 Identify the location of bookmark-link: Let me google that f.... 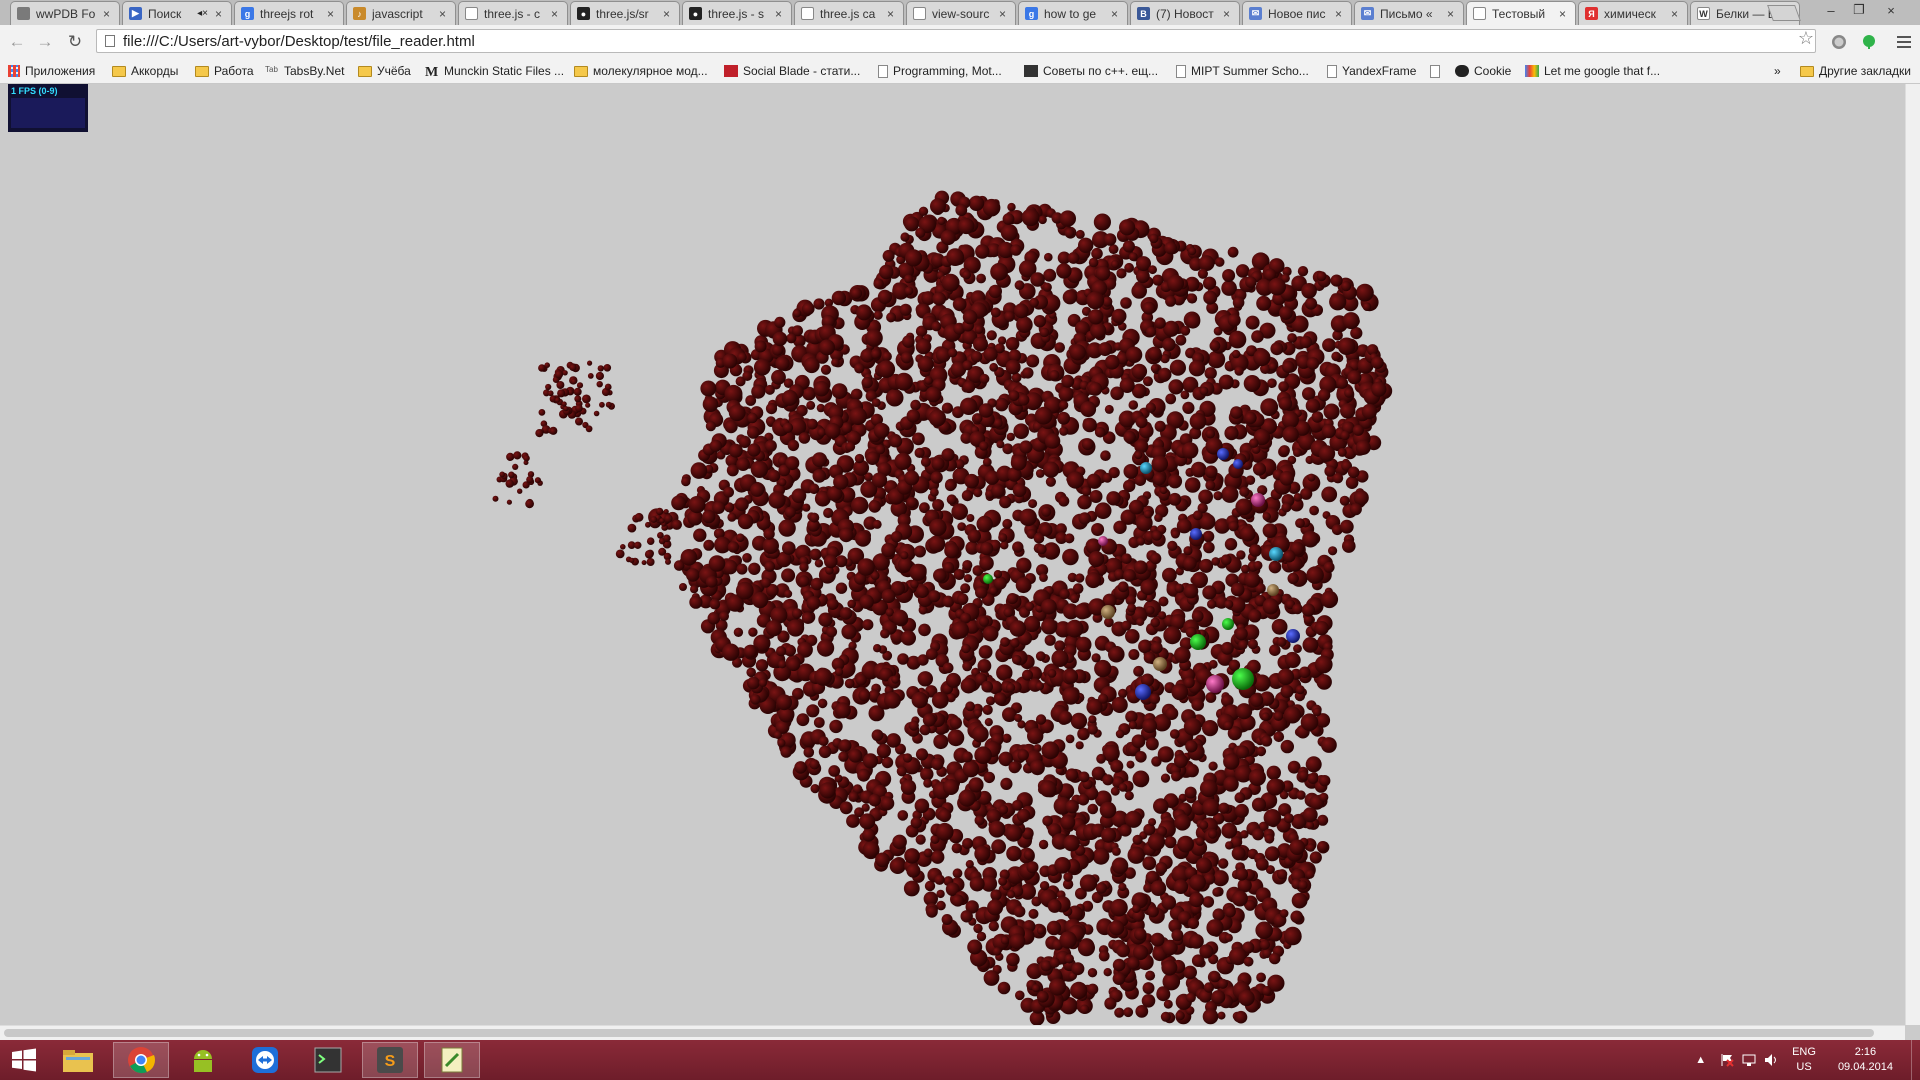
(1592, 71).